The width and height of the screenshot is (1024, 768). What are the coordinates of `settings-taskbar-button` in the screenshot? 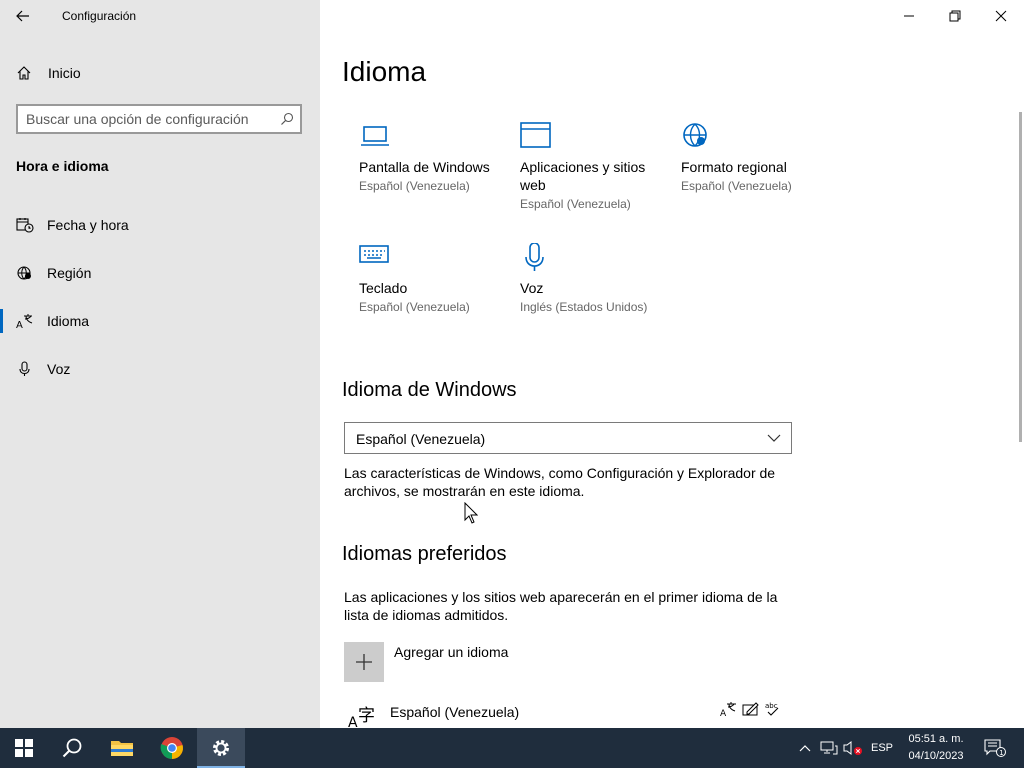 It's located at (221, 748).